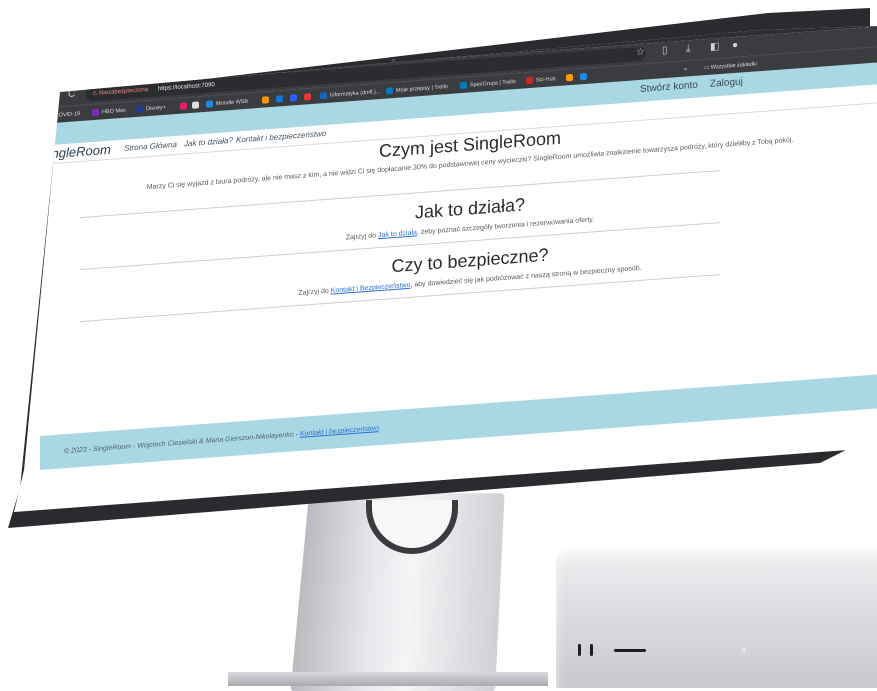 This screenshot has width=877, height=691. What do you see at coordinates (529, 80) in the screenshot?
I see `scihub-icon` at bounding box center [529, 80].